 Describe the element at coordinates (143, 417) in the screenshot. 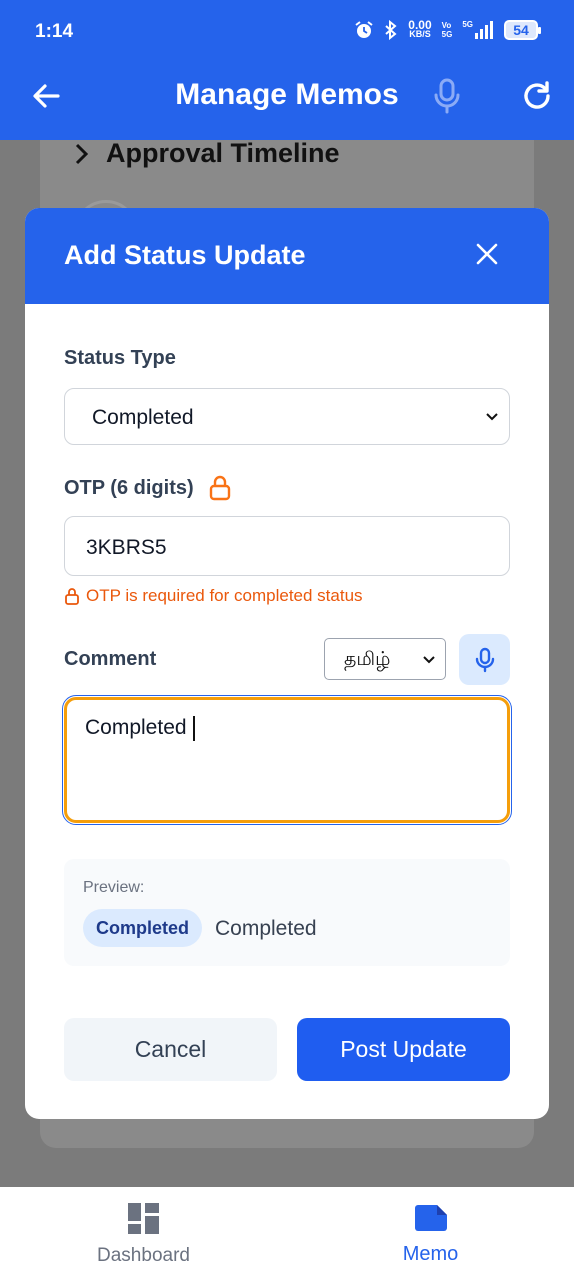

I see `status-type-value: Completed` at that location.